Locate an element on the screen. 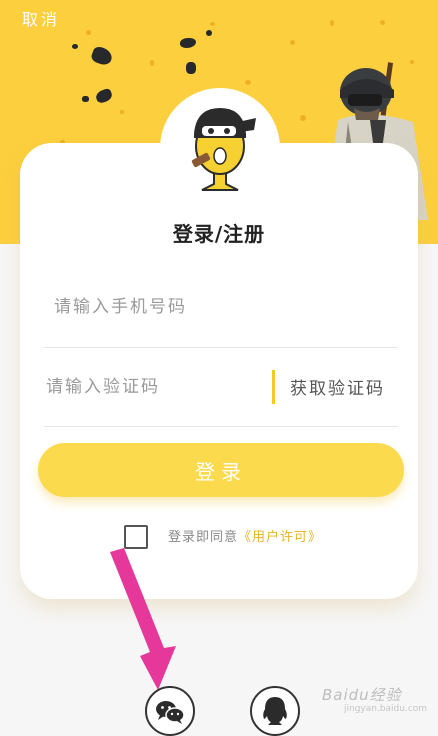  watermark-url: jingyan.baidu.com is located at coordinates (386, 709).